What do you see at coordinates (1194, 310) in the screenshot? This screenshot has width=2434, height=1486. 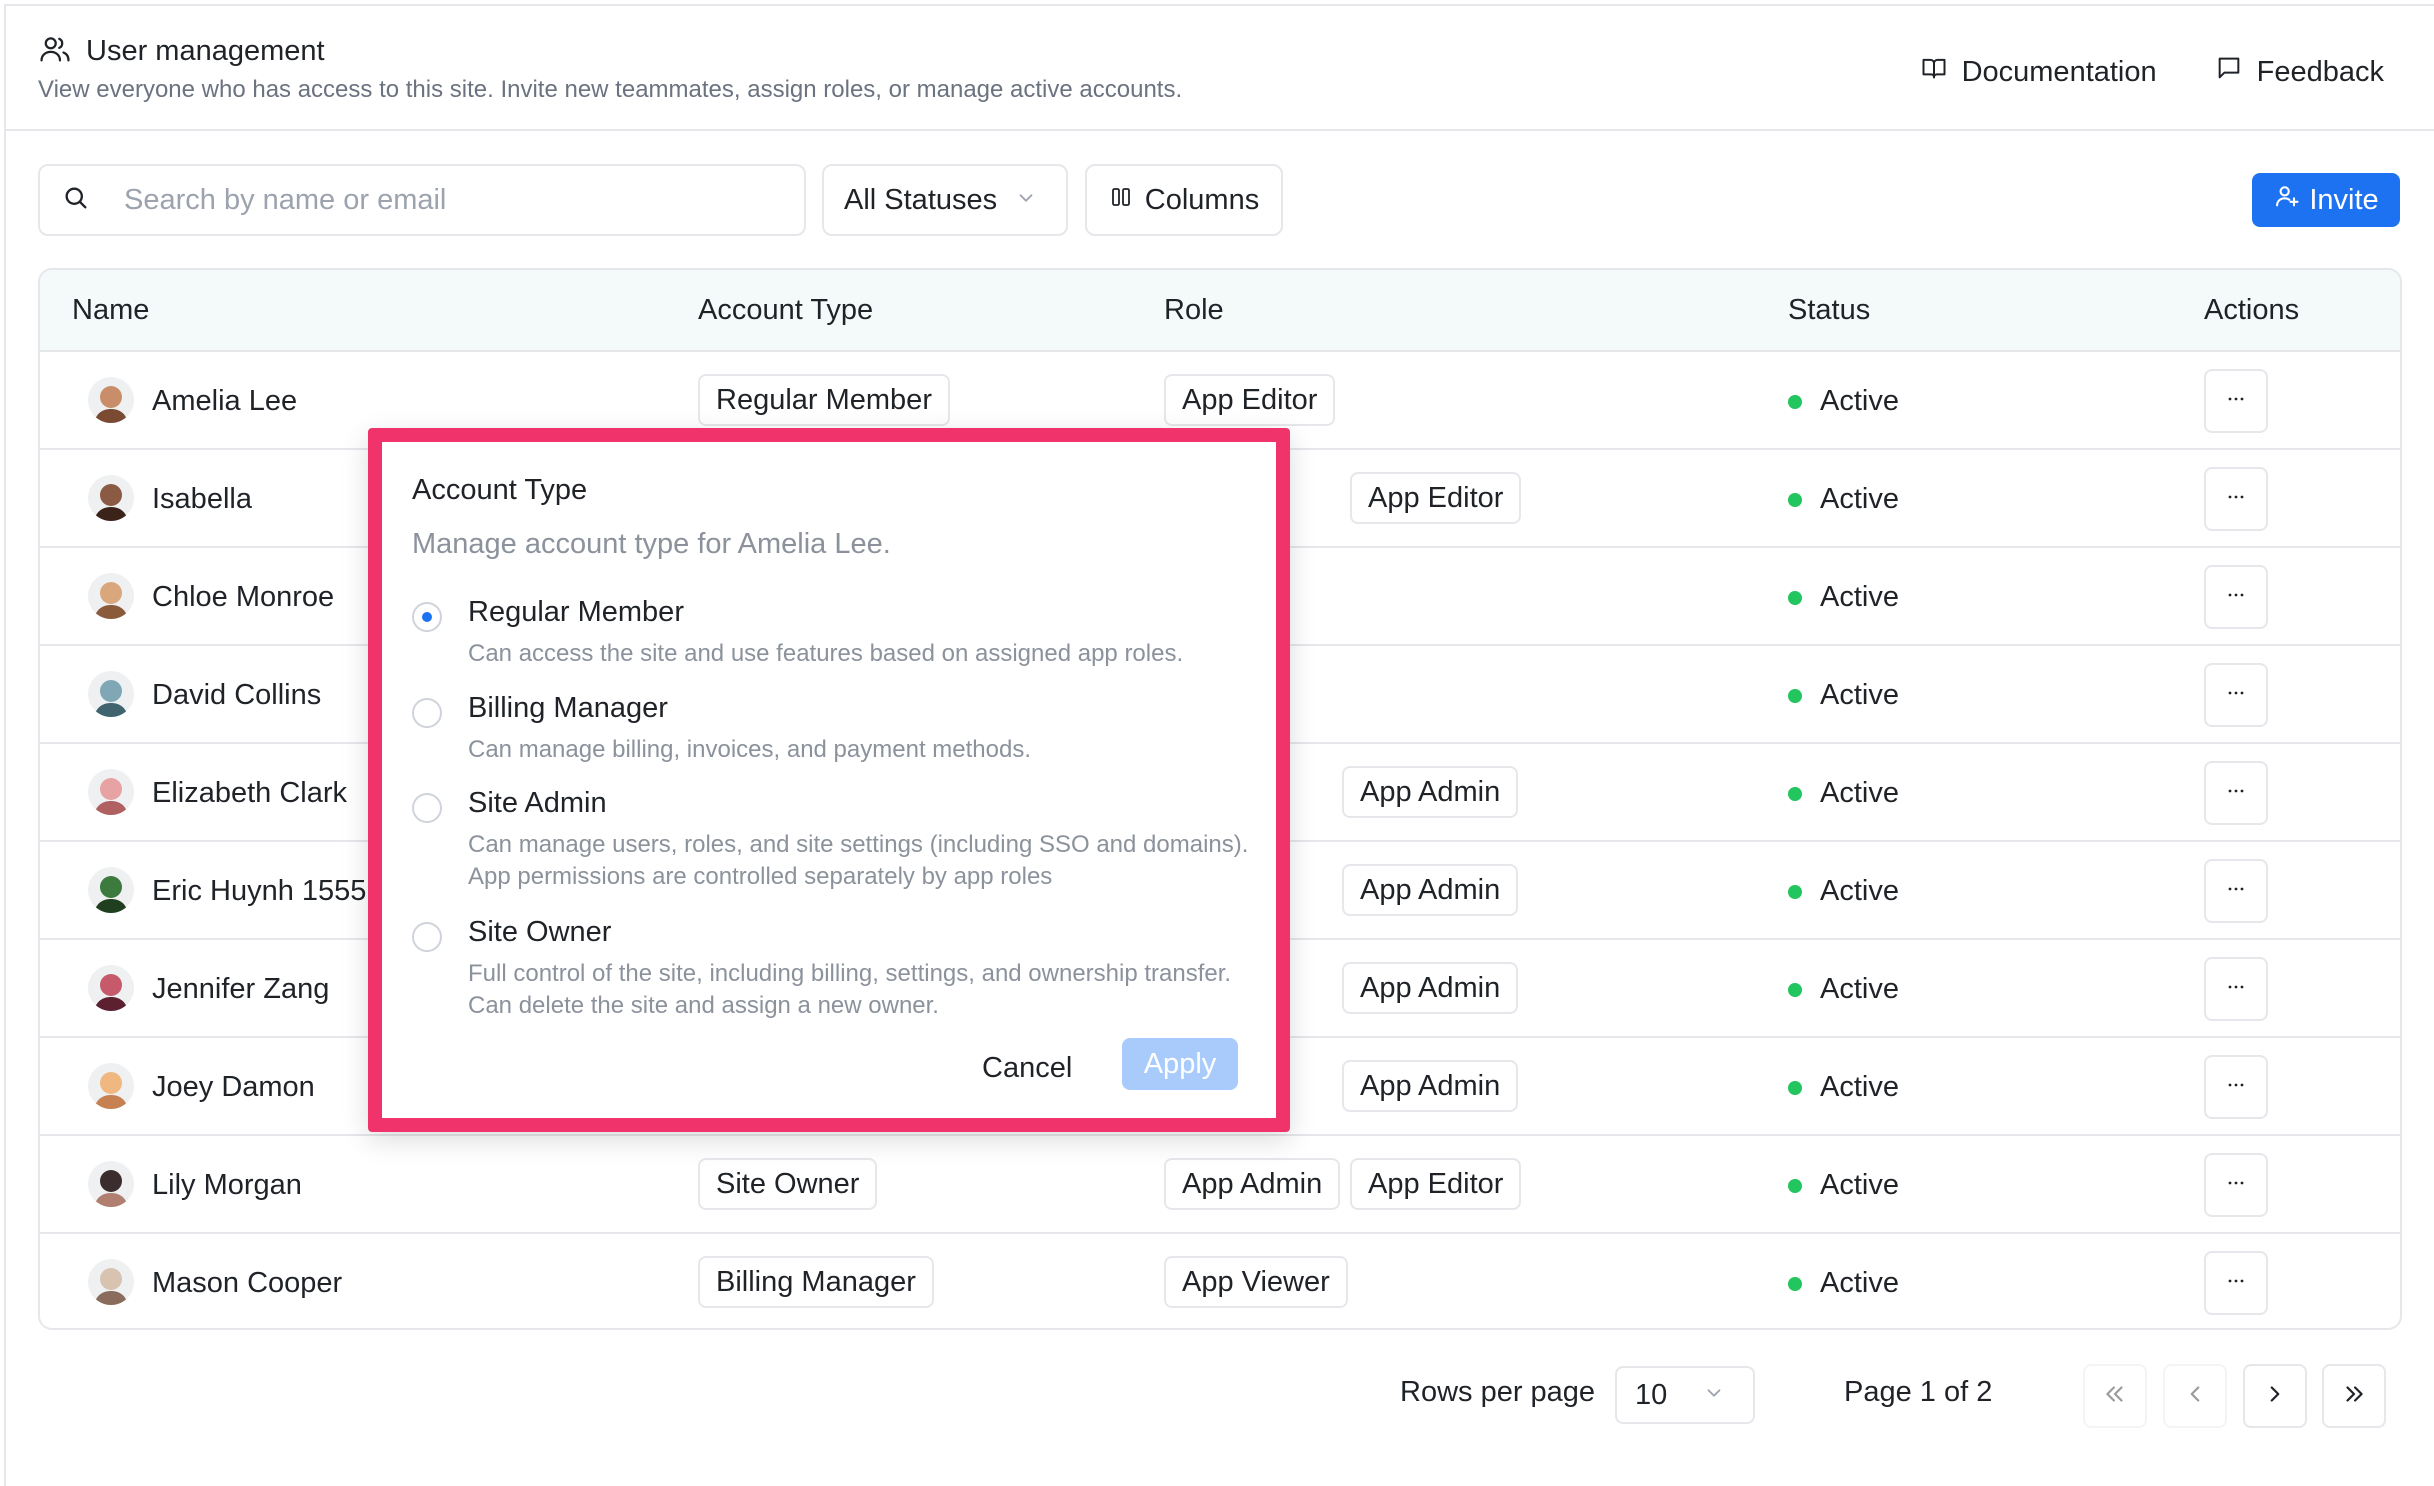 I see `column-header-role: Role` at bounding box center [1194, 310].